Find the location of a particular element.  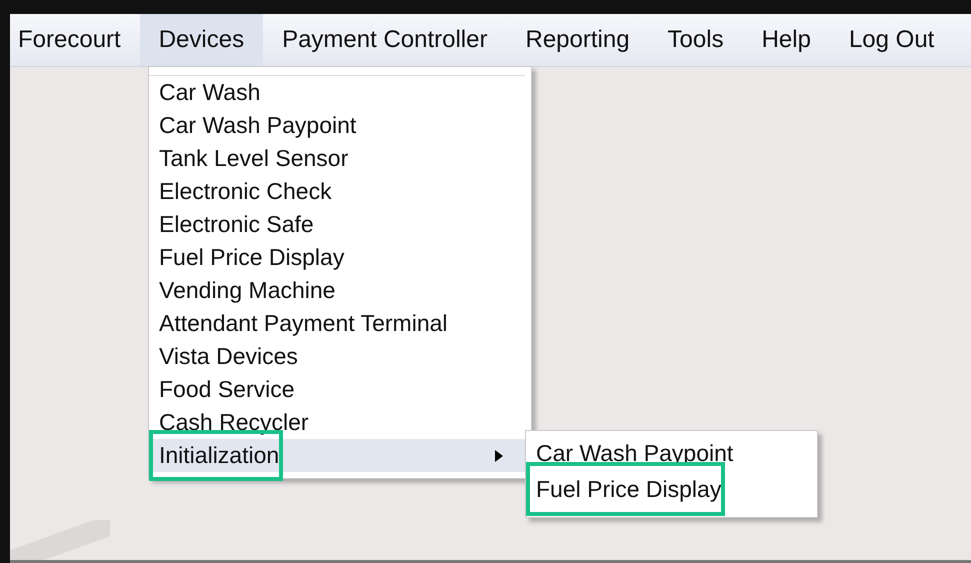

menu-bar-item: Forecourt is located at coordinates (76, 40).